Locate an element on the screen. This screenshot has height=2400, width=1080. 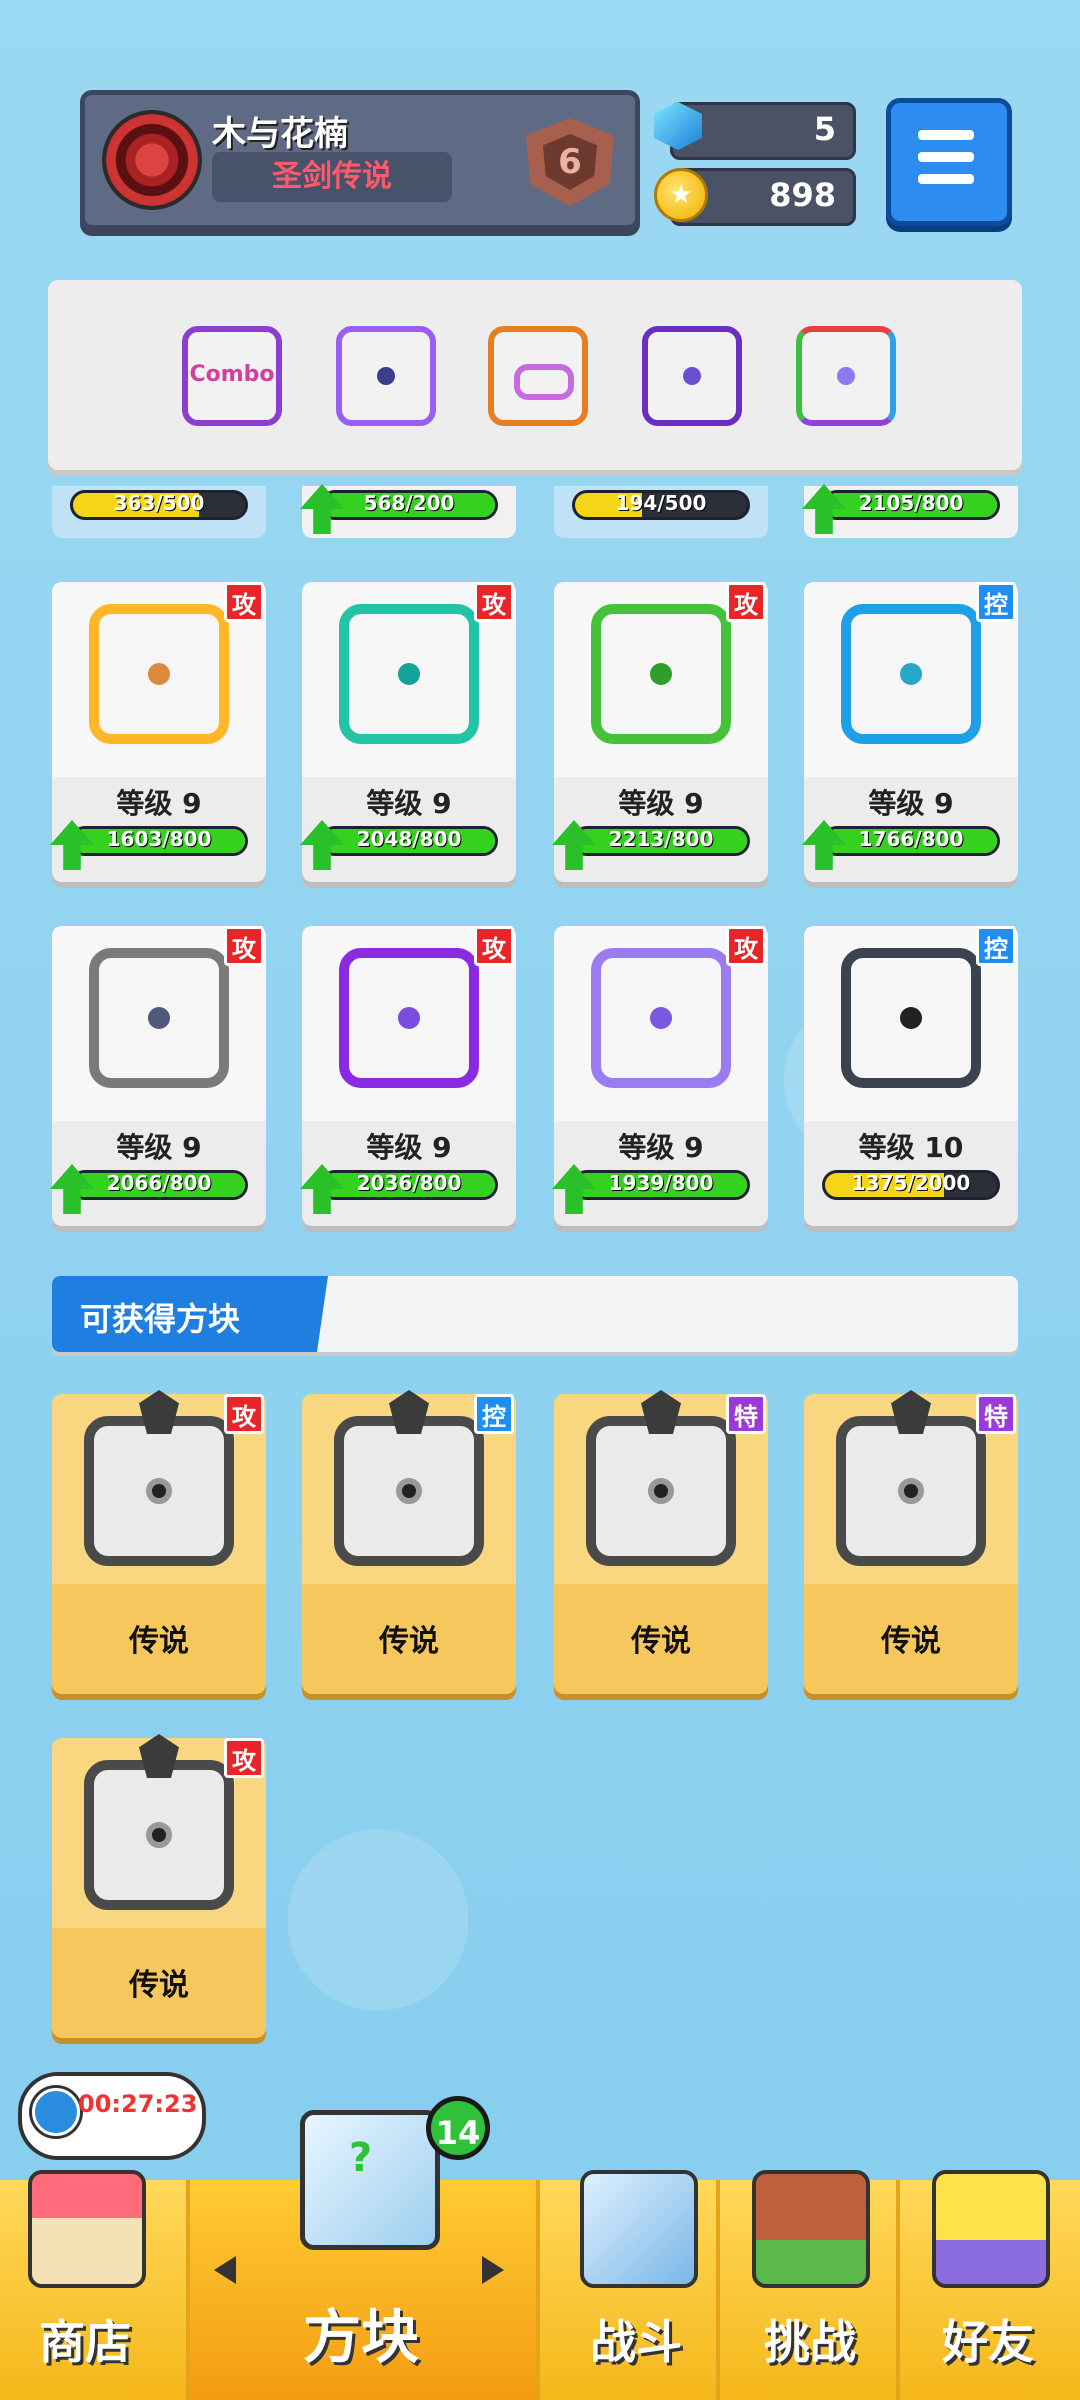
progress-text: 2048/800 is located at coordinates (409, 839).